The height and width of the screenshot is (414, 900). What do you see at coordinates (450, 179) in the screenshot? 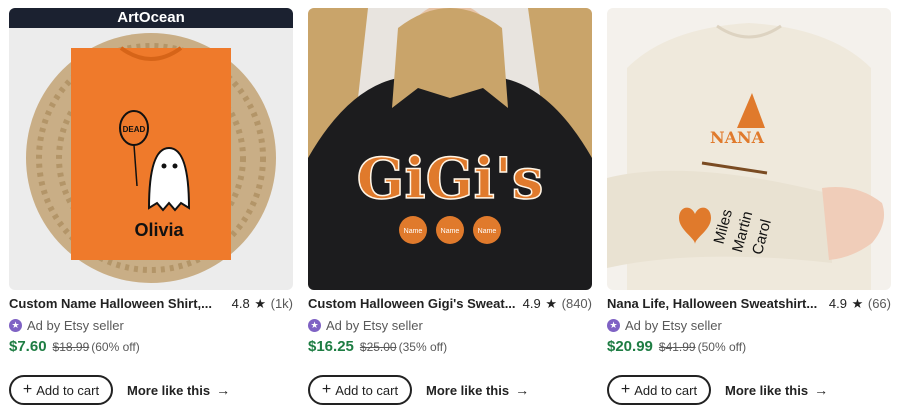
I see `gigis-word: GiGi's` at bounding box center [450, 179].